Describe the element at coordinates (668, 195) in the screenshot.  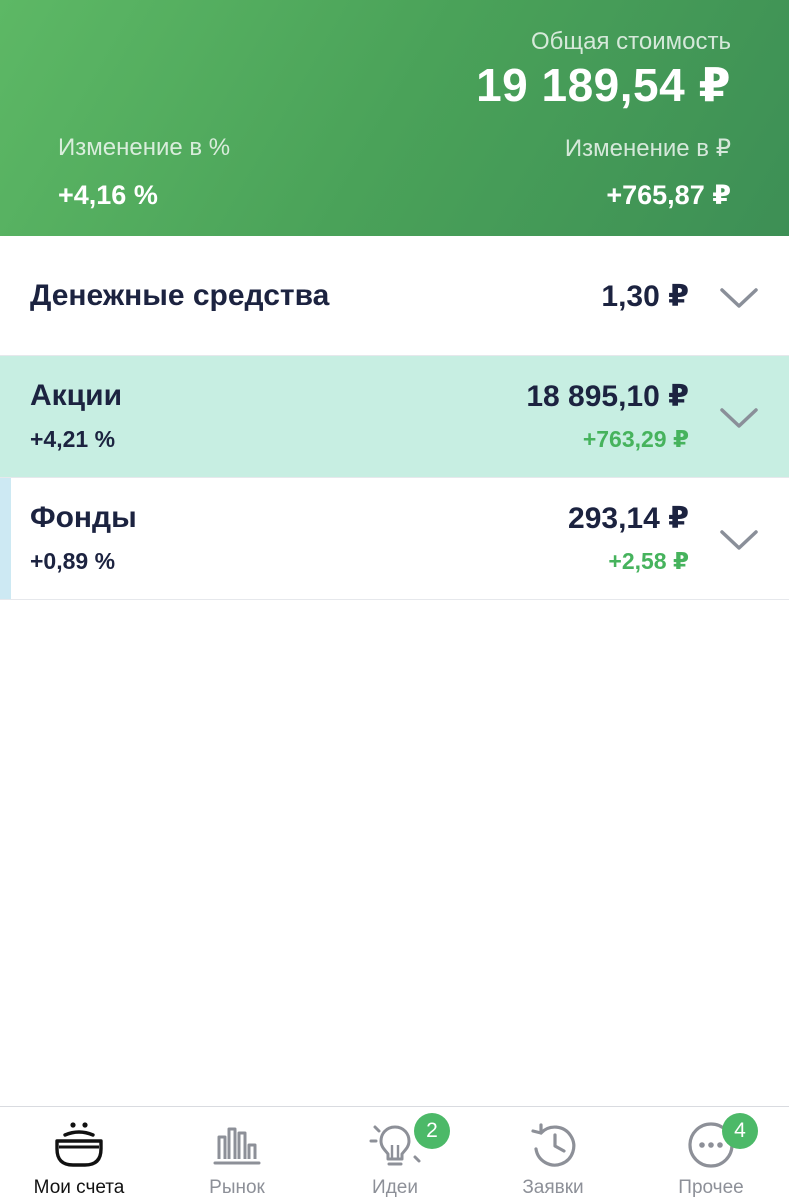
I see `change-rub-value: +765,87 ₽` at that location.